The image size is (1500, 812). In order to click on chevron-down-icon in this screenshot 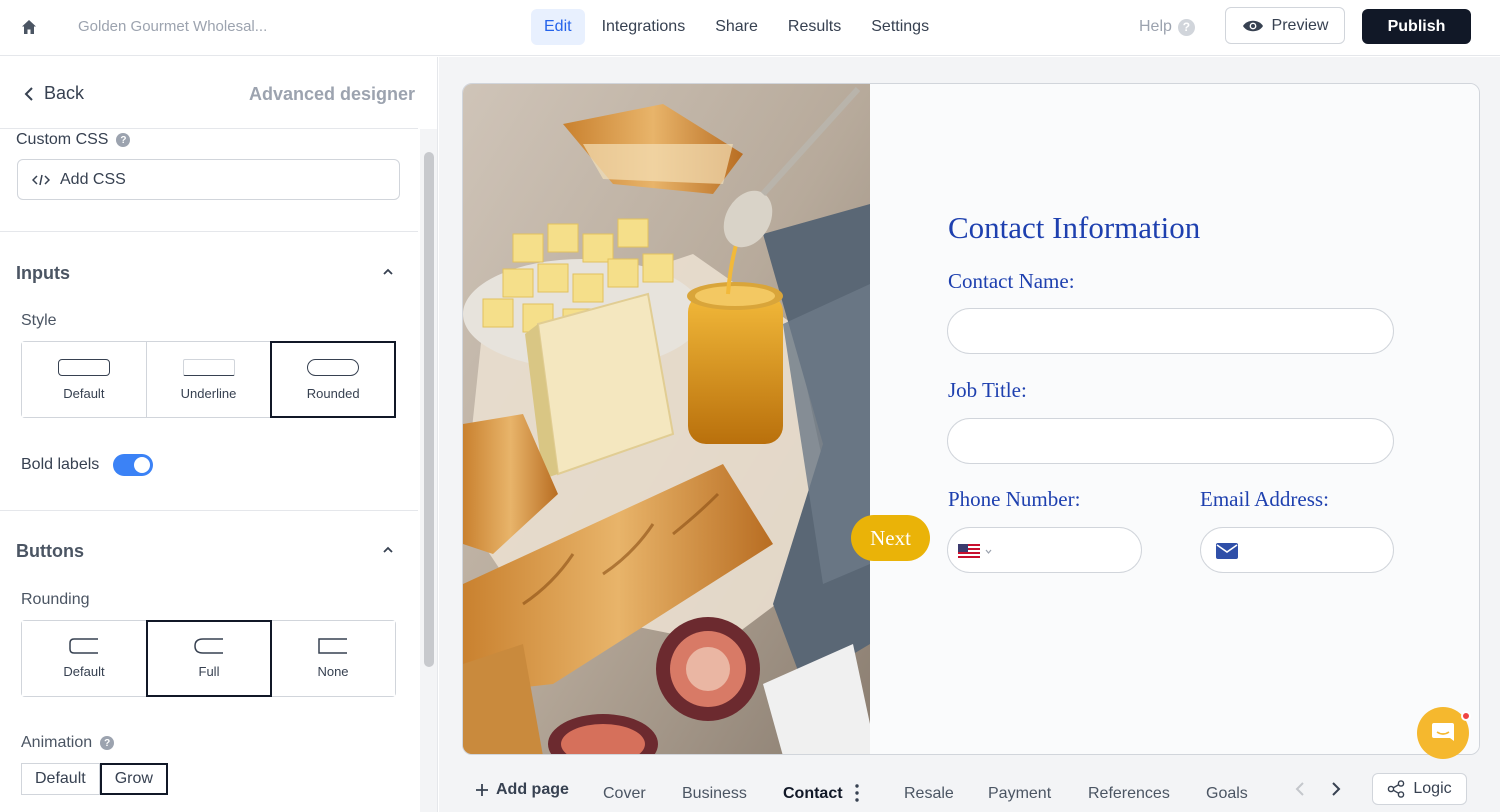, I will do `click(988, 551)`.